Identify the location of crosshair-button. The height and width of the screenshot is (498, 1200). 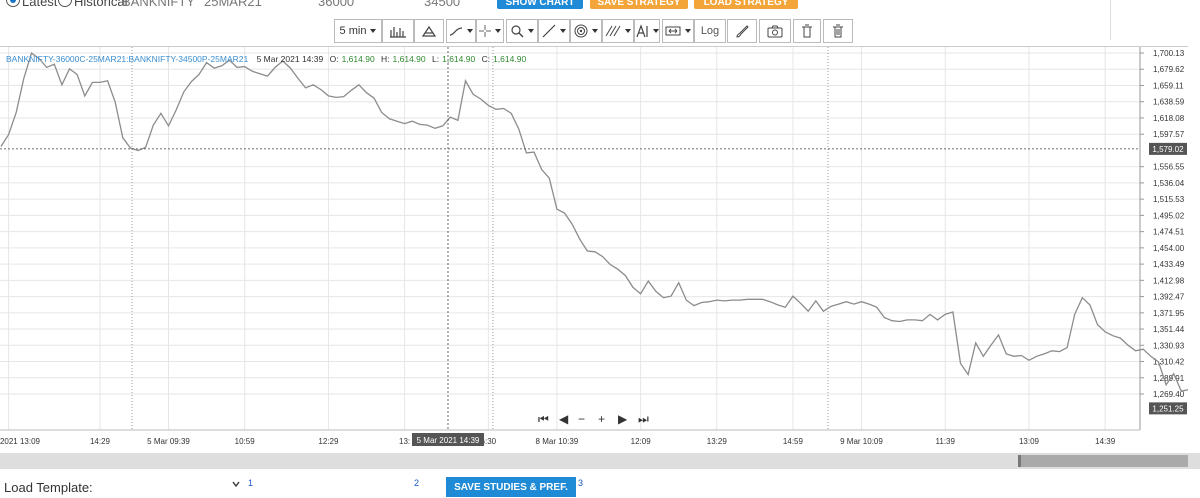
(490, 31).